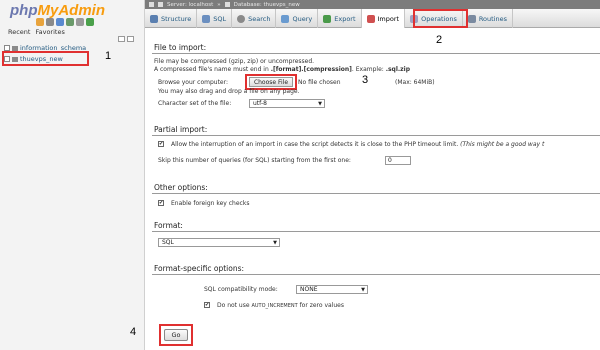 The width and height of the screenshot is (600, 350). I want to click on callout-3: 3, so click(365, 80).